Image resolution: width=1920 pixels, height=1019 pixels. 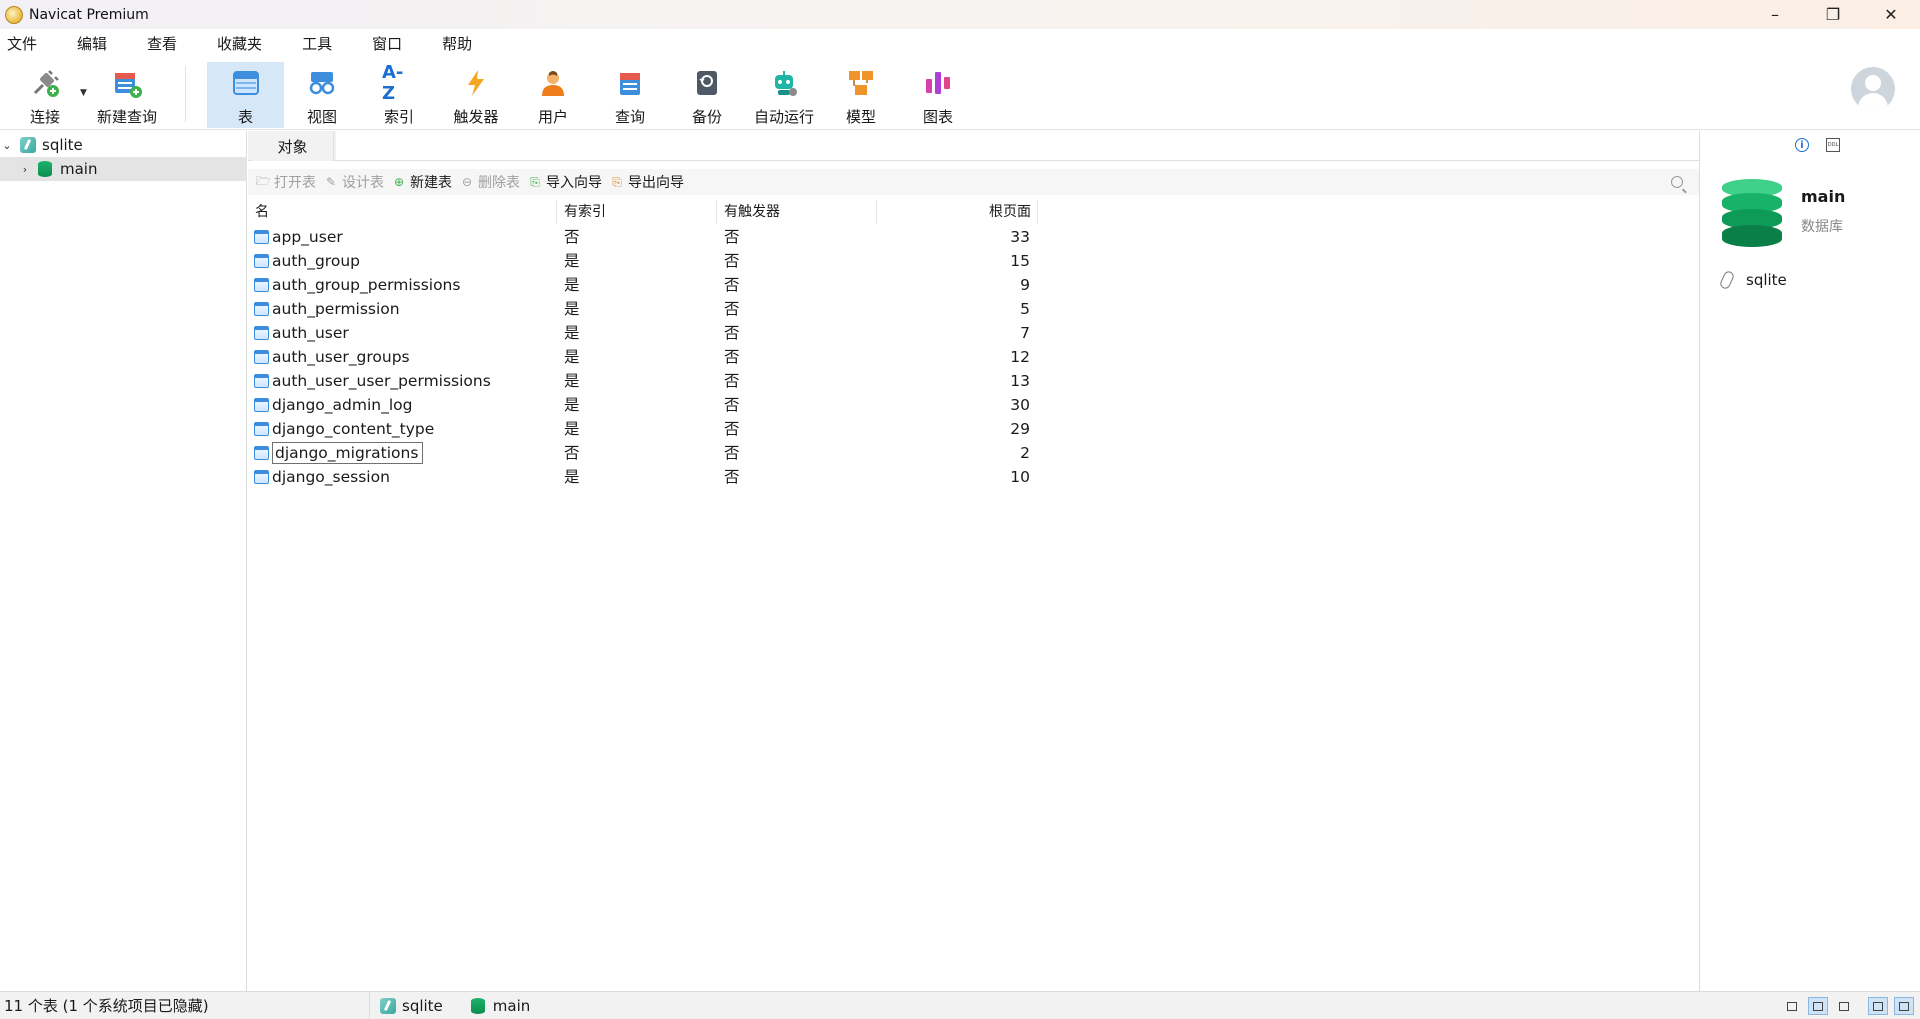 I want to click on menu-file: 文件, so click(x=26, y=44).